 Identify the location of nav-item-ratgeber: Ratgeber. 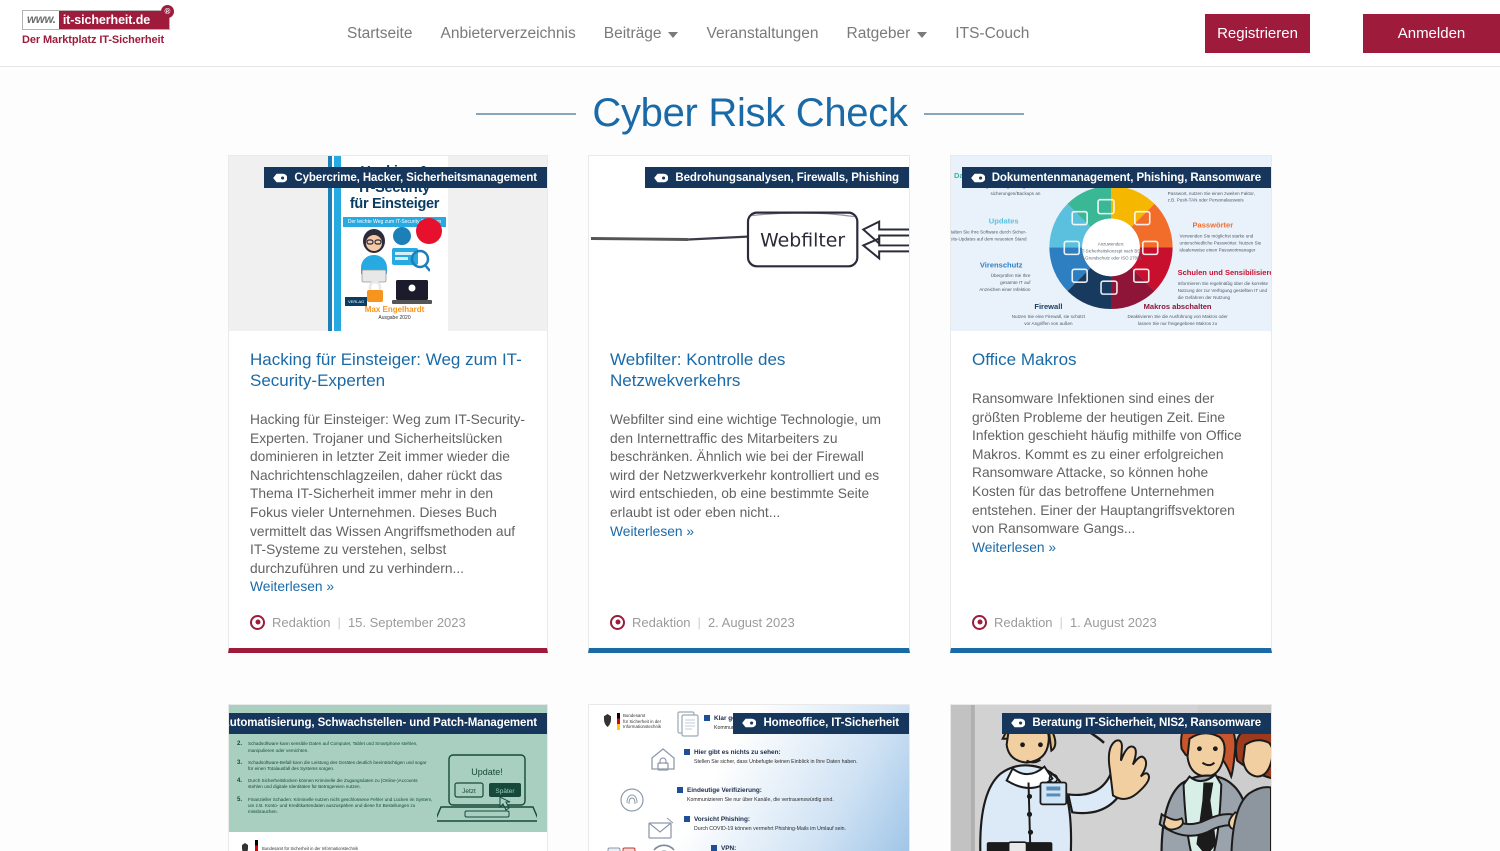
(887, 34).